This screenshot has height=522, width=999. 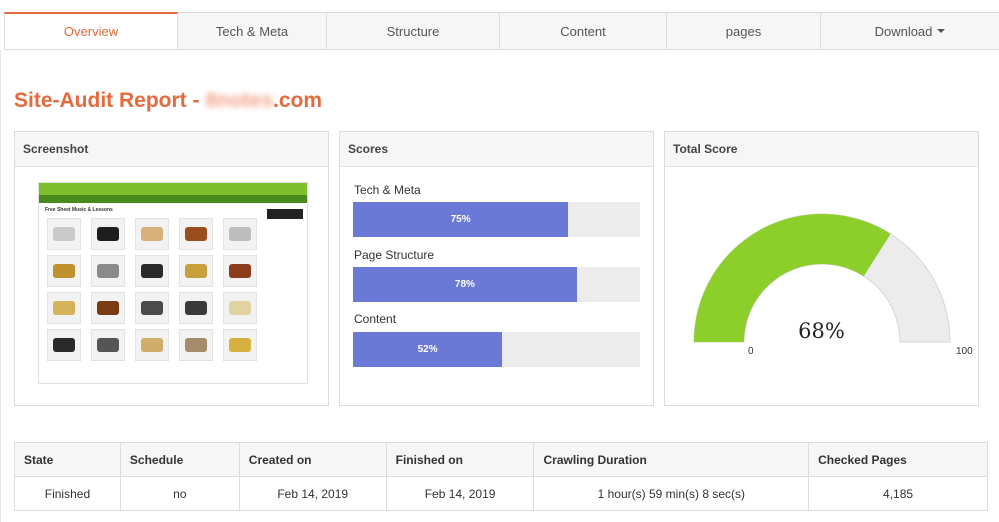 What do you see at coordinates (67, 493) in the screenshot?
I see `table-cell: Finished` at bounding box center [67, 493].